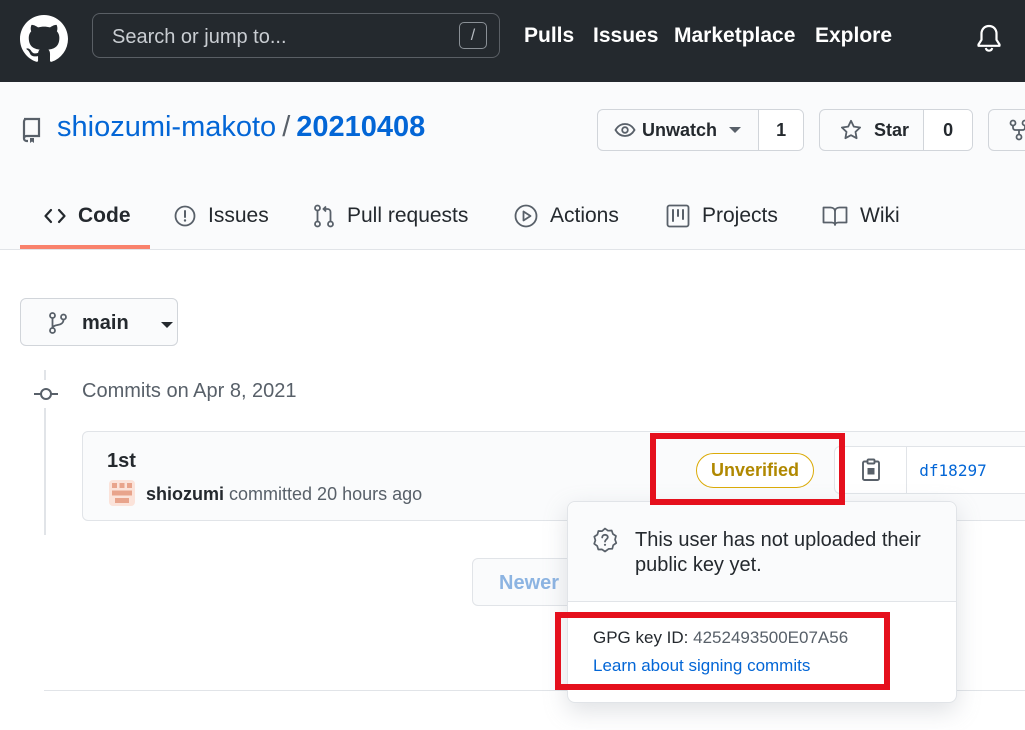 The height and width of the screenshot is (730, 1025). What do you see at coordinates (948, 130) in the screenshot?
I see `star-count: 0` at bounding box center [948, 130].